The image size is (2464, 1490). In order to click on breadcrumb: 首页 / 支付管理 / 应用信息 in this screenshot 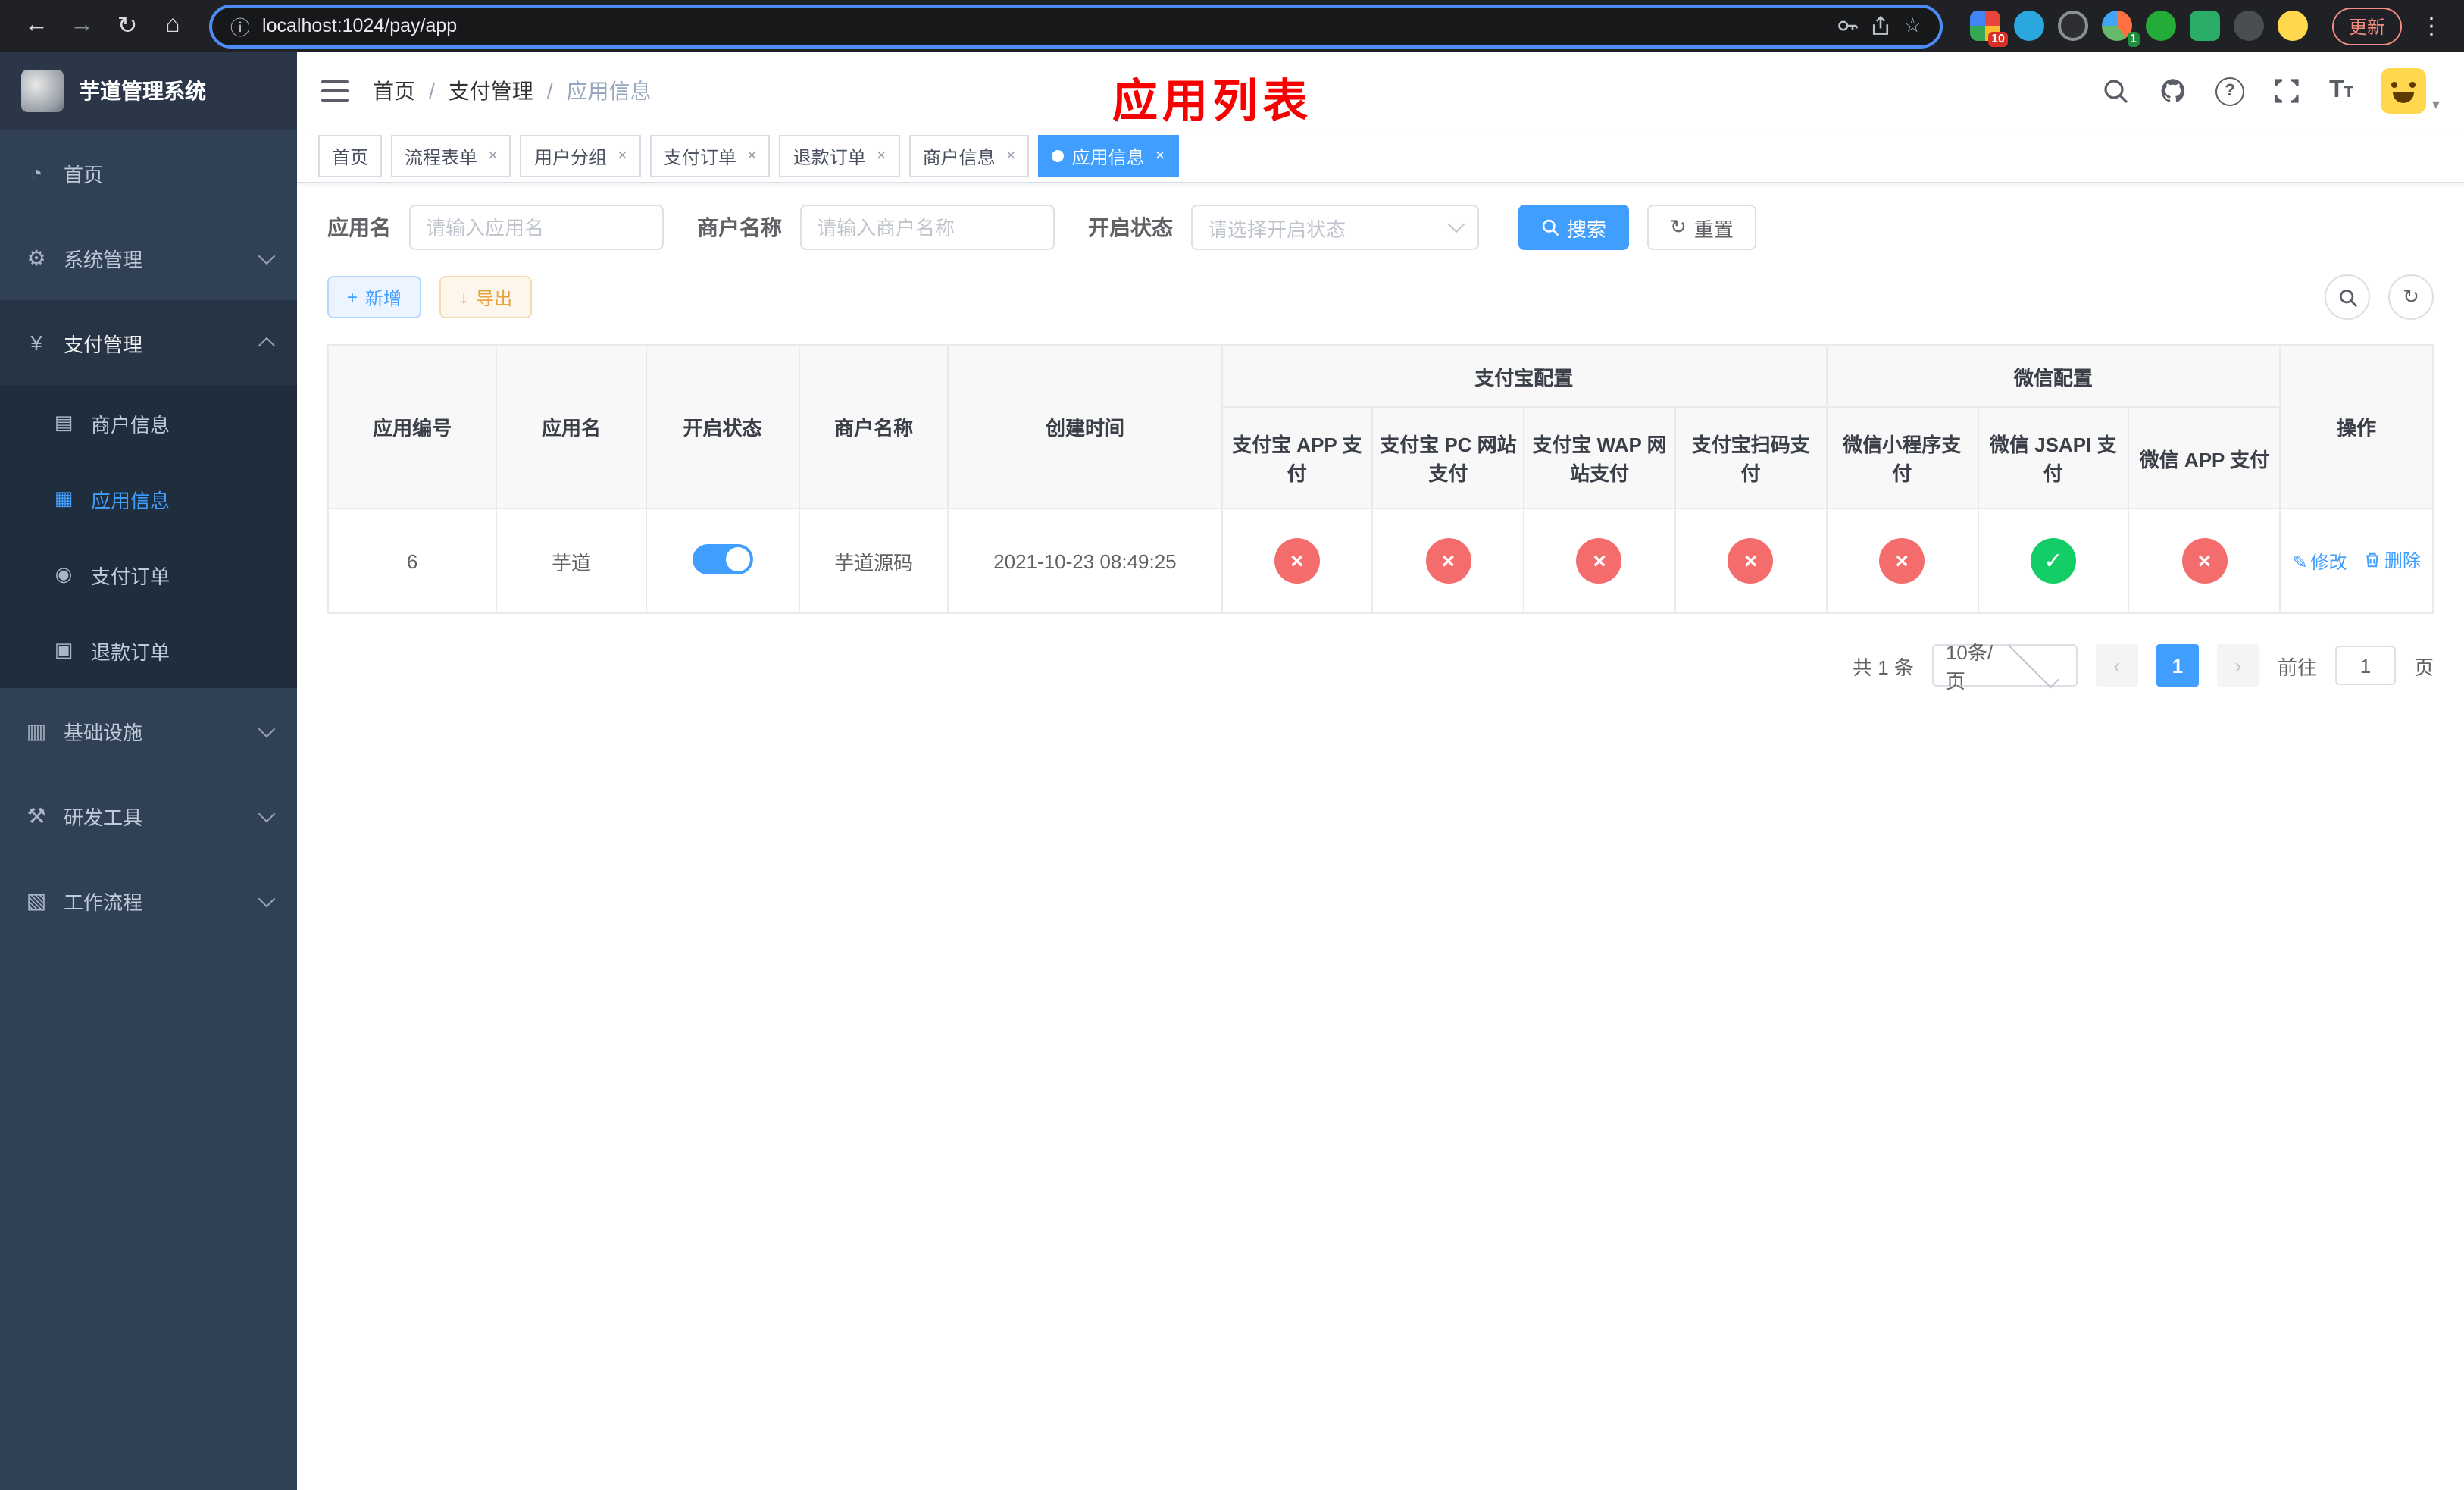, I will do `click(512, 91)`.